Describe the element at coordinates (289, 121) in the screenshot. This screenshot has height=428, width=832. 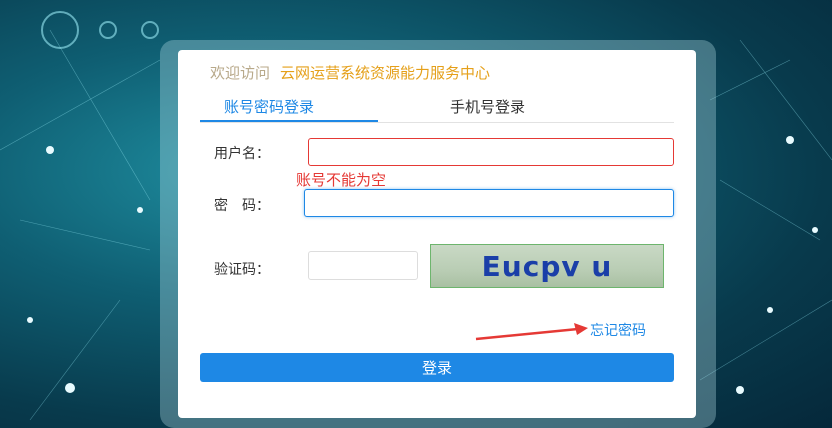
I see `active-tab-indicator` at that location.